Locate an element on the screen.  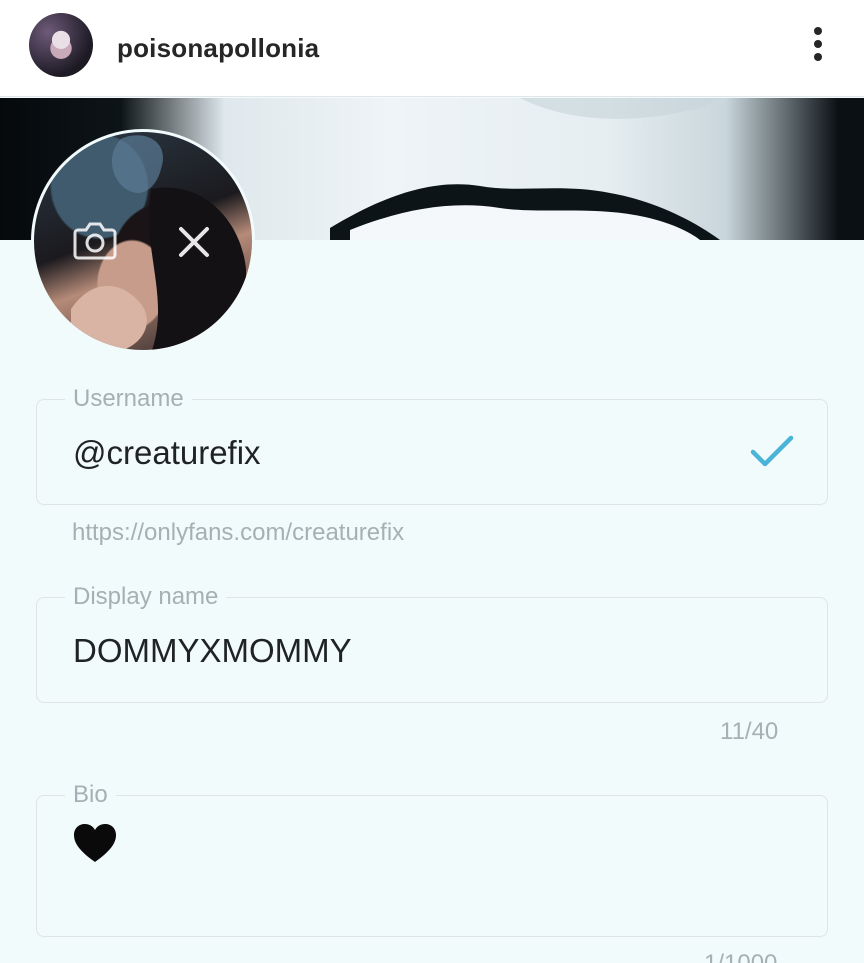
bio-counter: 1/1000 is located at coordinates (740, 956).